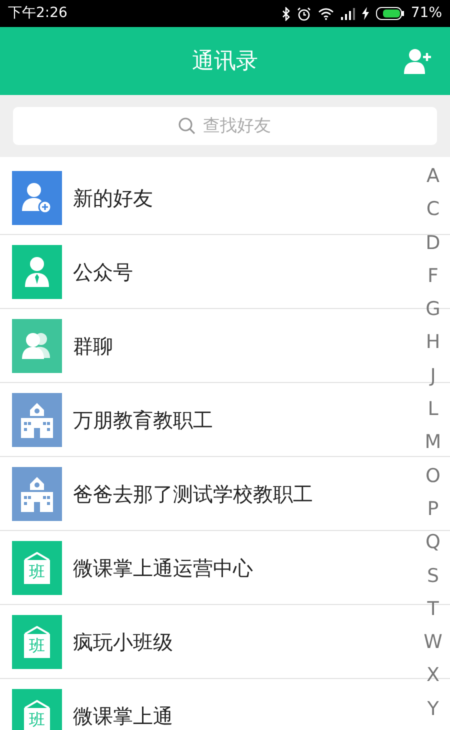  I want to click on index-letter: L, so click(433, 409).